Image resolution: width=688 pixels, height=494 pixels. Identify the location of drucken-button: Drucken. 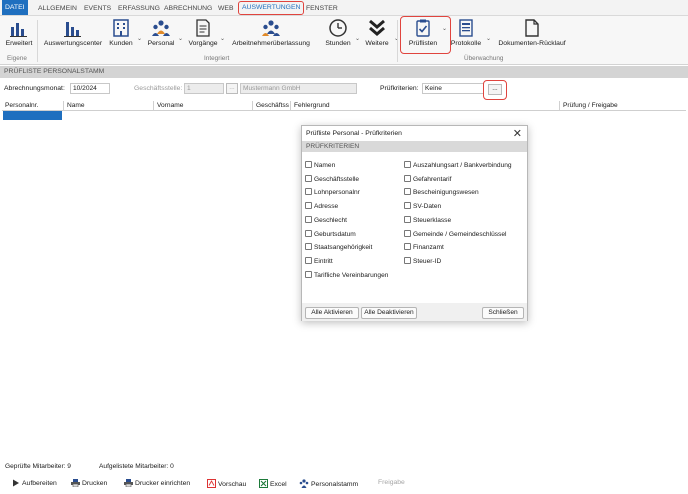
(89, 483).